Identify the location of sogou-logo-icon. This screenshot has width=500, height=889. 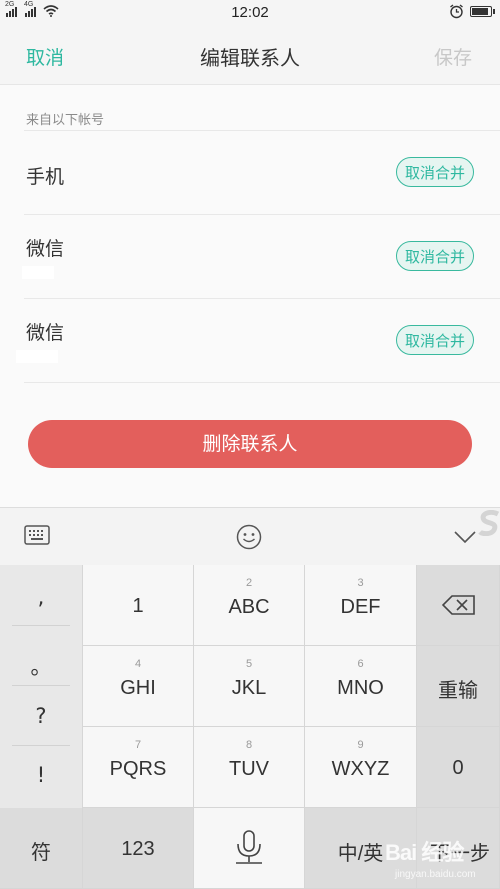
(489, 523).